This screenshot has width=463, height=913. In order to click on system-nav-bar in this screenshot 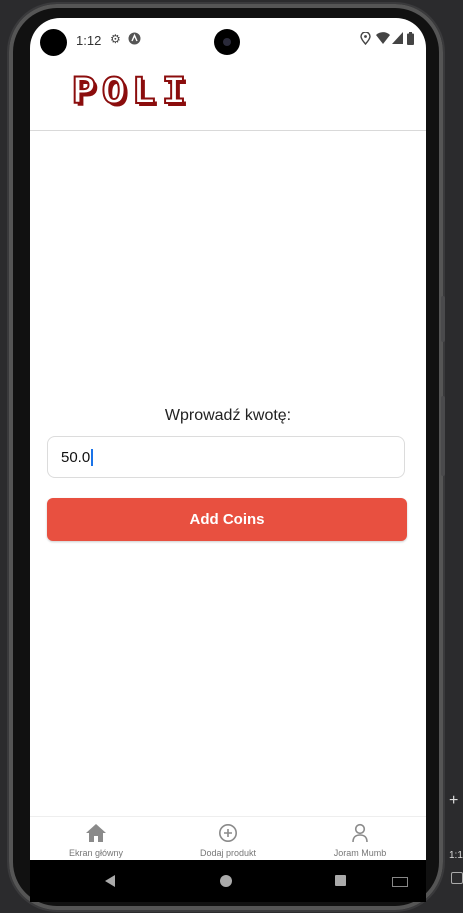, I will do `click(228, 881)`.